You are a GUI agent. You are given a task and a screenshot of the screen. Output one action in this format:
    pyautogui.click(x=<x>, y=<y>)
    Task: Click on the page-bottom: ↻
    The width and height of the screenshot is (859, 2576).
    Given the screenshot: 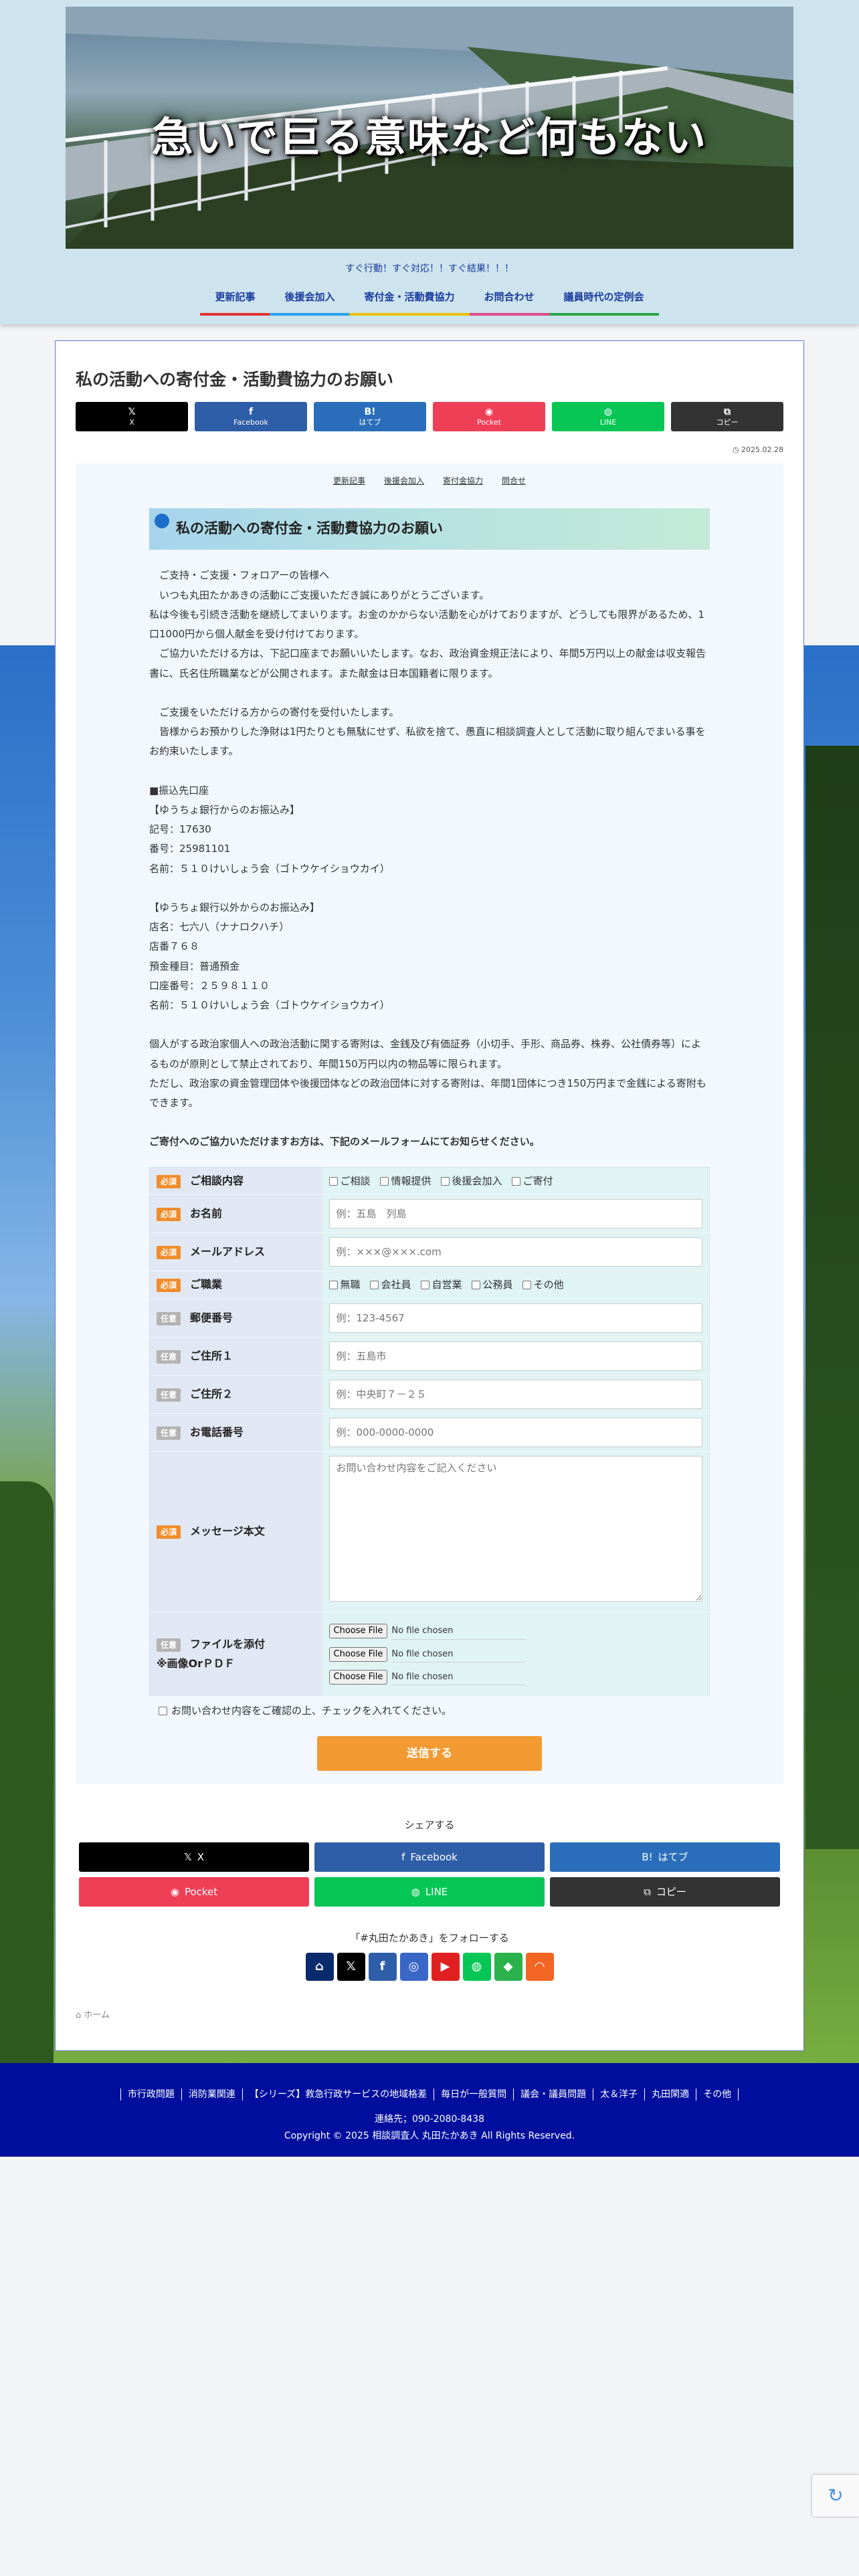 What is the action you would take?
    pyautogui.click(x=429, y=2348)
    